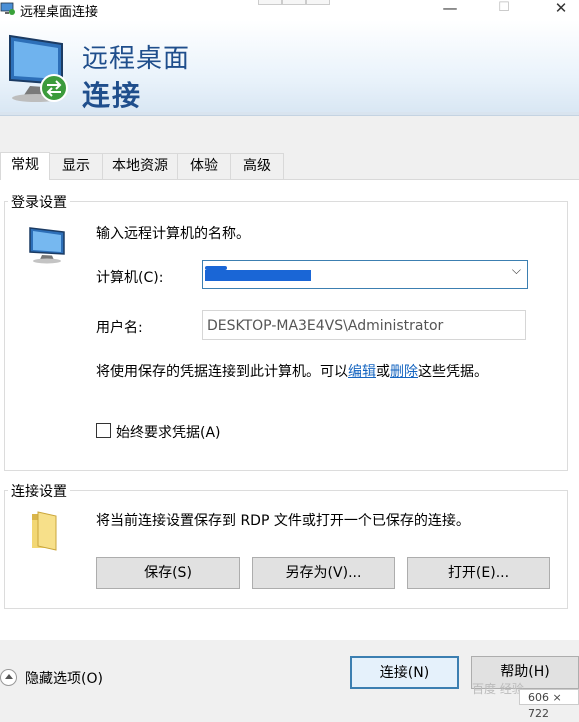  Describe the element at coordinates (112, 95) in the screenshot. I see `banner-title-line2: 连接` at that location.